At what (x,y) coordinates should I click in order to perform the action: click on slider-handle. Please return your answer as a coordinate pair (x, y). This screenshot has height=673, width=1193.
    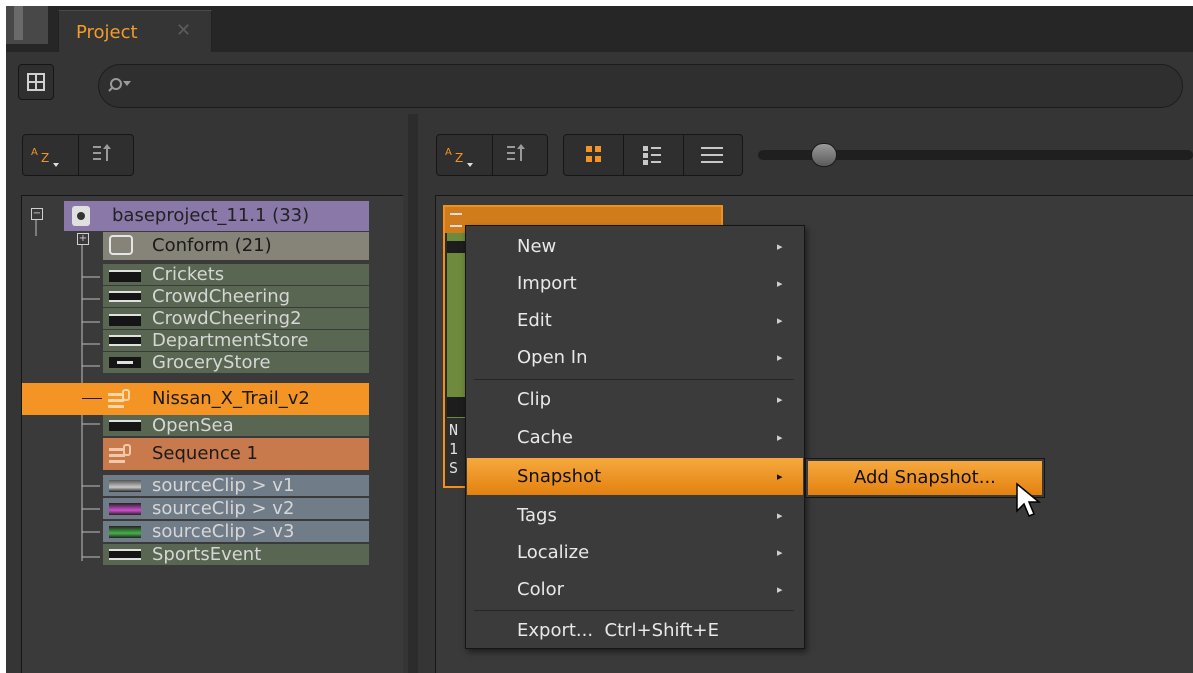
    Looking at the image, I should click on (824, 155).